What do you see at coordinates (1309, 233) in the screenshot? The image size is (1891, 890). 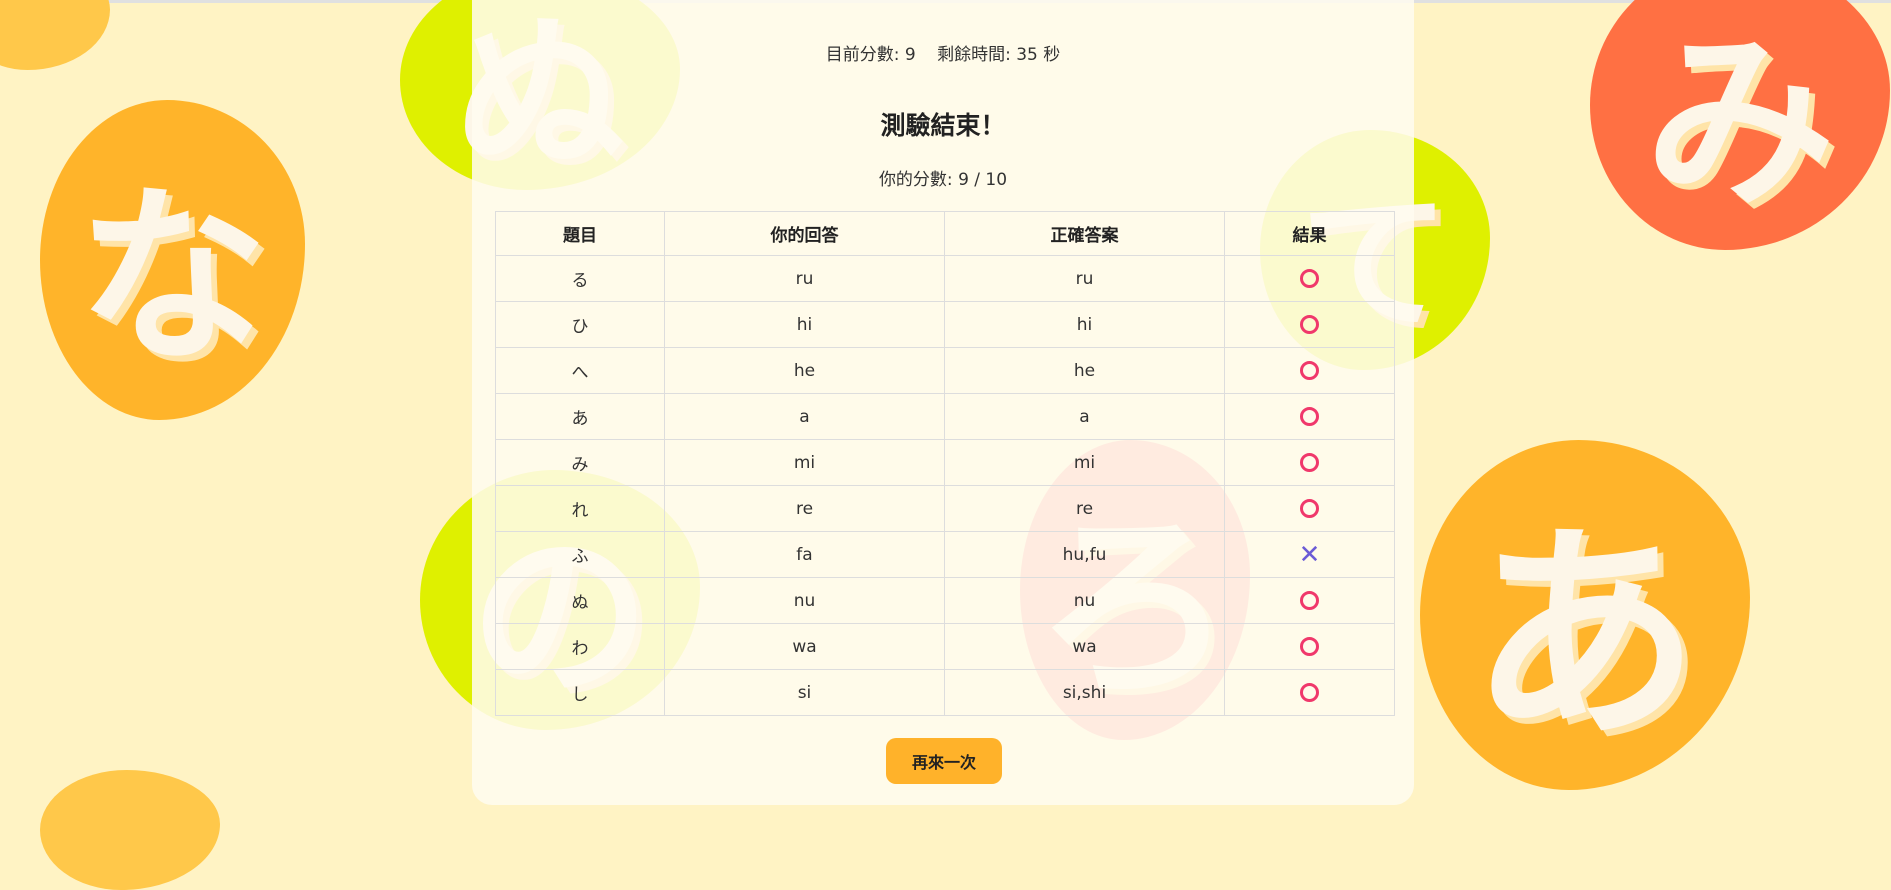 I see `header-result: 結果` at bounding box center [1309, 233].